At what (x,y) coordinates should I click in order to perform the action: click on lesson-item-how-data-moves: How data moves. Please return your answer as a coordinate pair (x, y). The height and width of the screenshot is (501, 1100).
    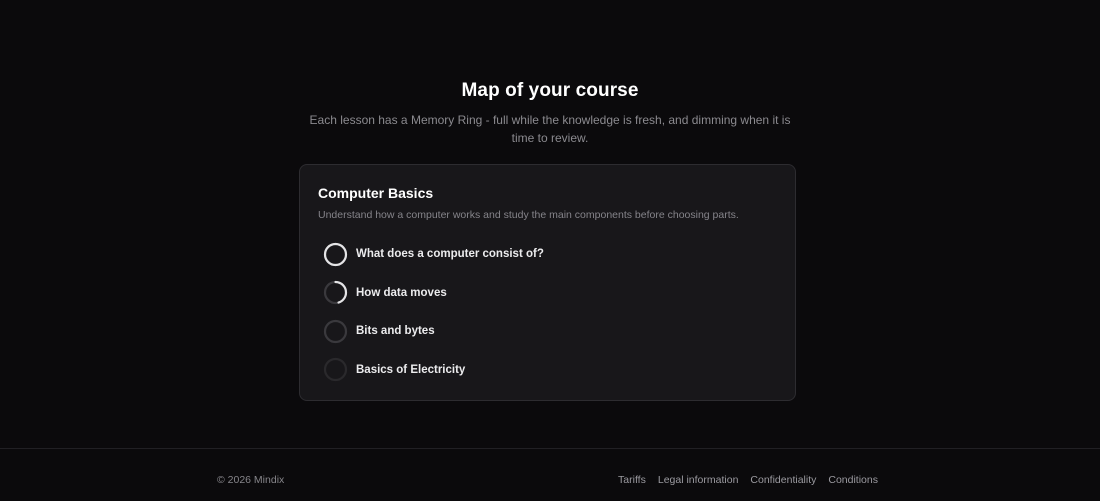
    Looking at the image, I should click on (547, 293).